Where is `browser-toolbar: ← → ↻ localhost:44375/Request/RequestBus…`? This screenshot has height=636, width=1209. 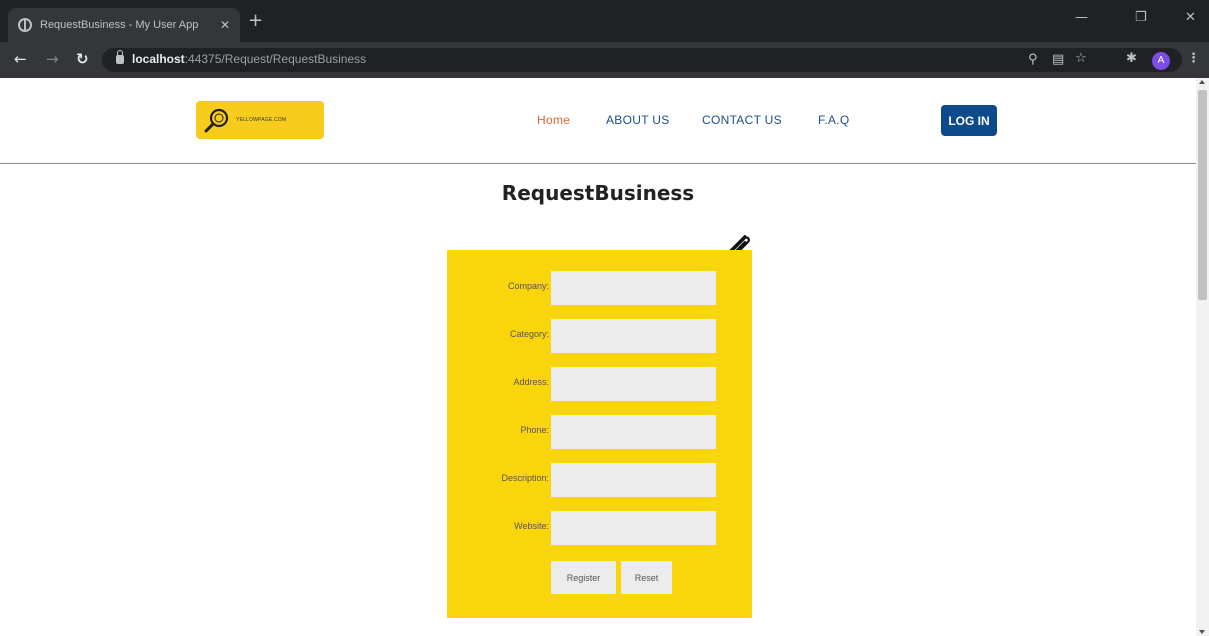
browser-toolbar: ← → ↻ localhost:44375/Request/RequestBus… is located at coordinates (604, 60).